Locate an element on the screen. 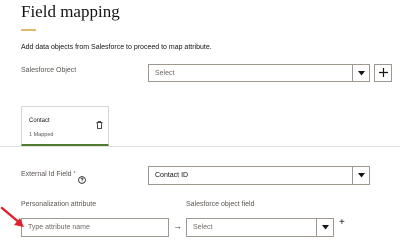 This screenshot has height=241, width=400. attribute-name-input: Type attribute name is located at coordinates (95, 227).